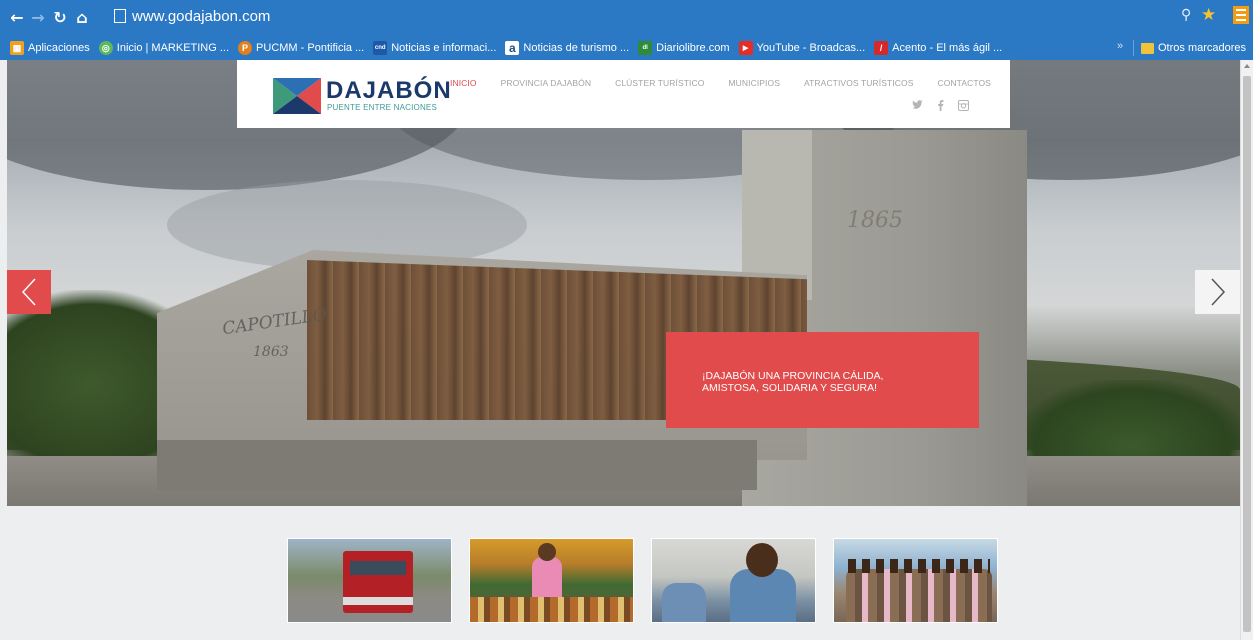 The width and height of the screenshot is (1253, 640). I want to click on thumbnail-classroom, so click(733, 580).